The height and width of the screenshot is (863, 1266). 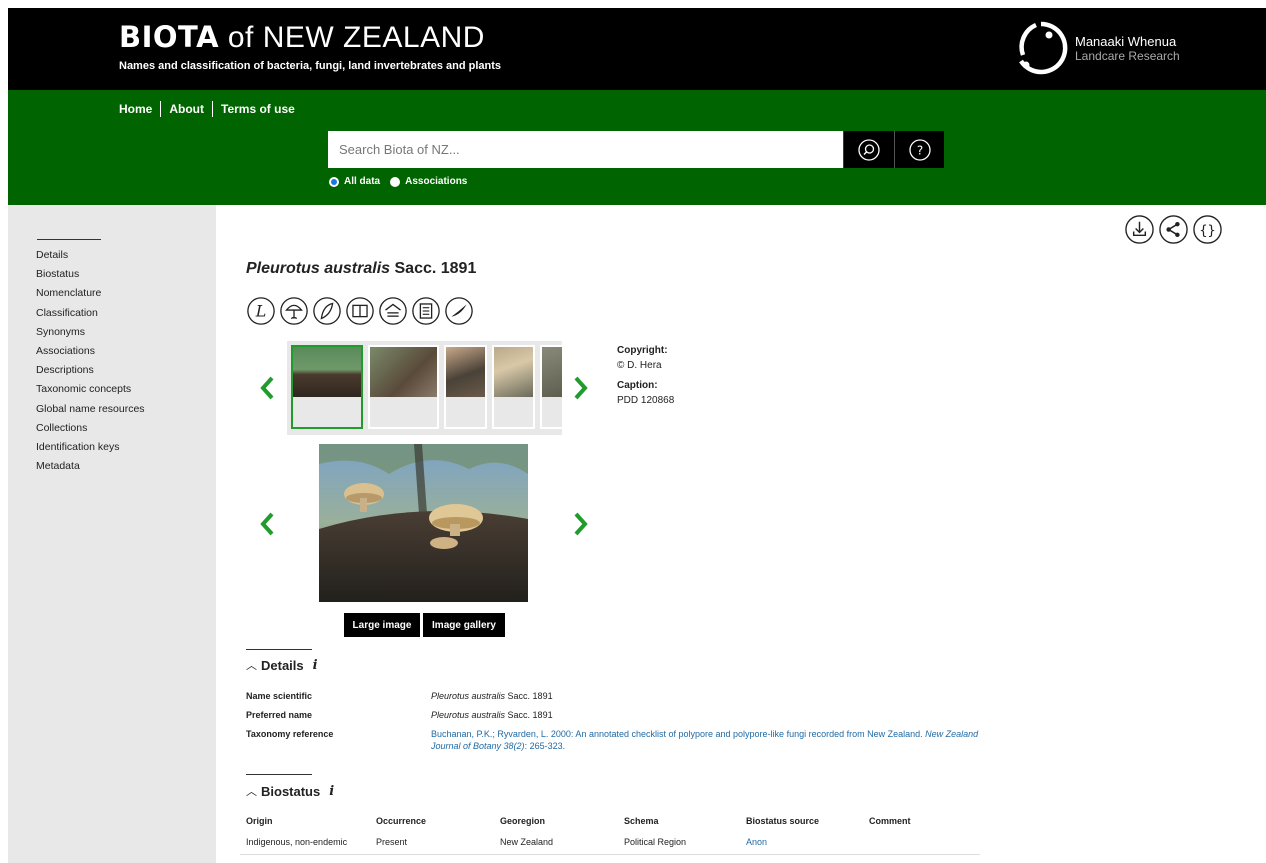 I want to click on sidebar-item-taxonomic-concepts: Taxonomic concepts, so click(x=90, y=389).